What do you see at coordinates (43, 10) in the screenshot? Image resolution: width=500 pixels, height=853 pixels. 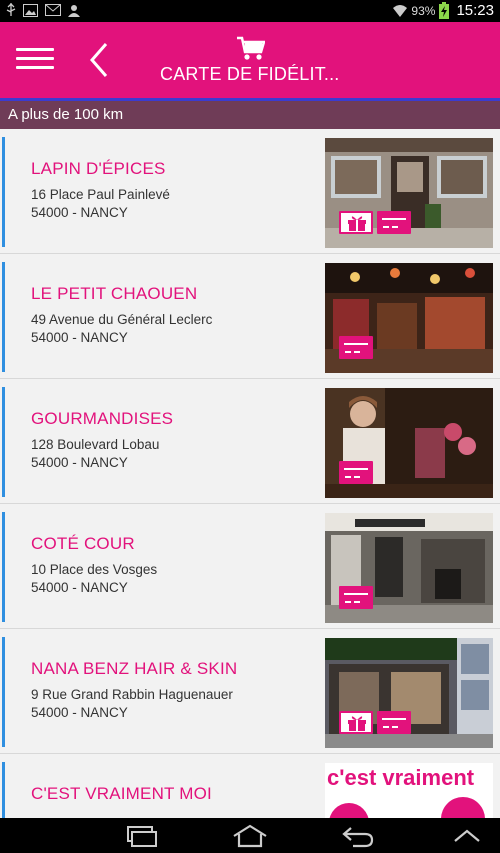 I see `notification-icons` at bounding box center [43, 10].